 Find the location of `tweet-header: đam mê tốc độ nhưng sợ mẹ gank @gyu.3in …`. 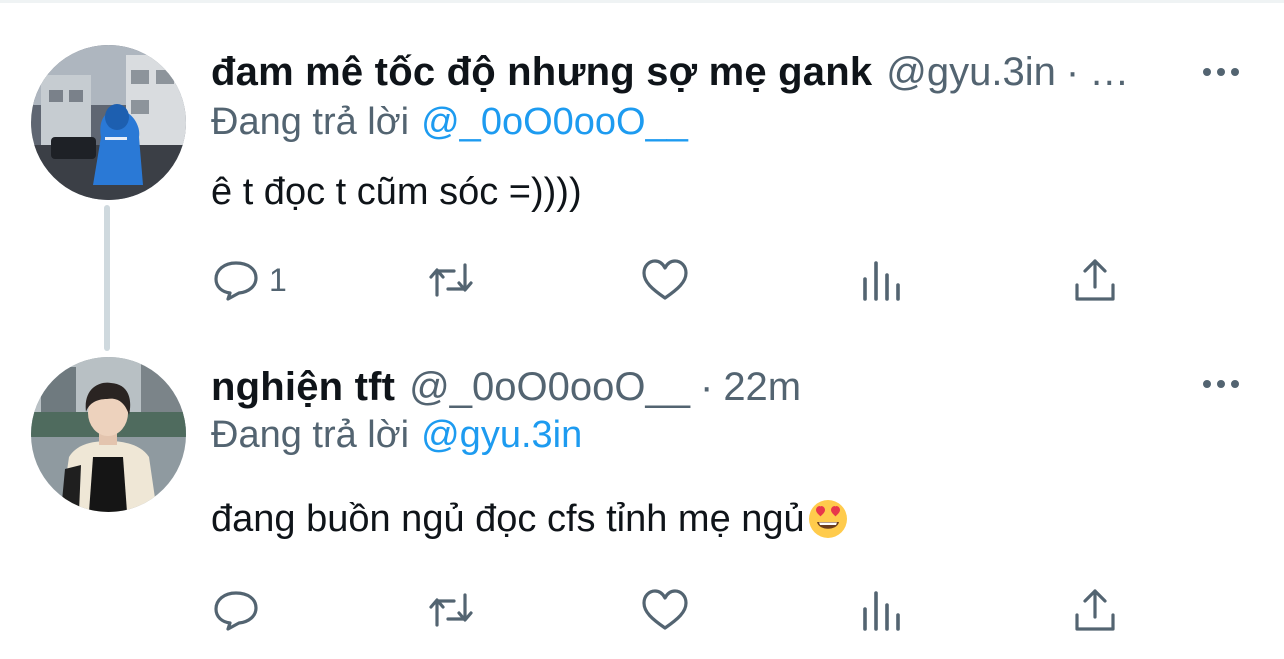

tweet-header: đam mê tốc độ nhưng sợ mẹ gank @gyu.3in … is located at coordinates (670, 72).